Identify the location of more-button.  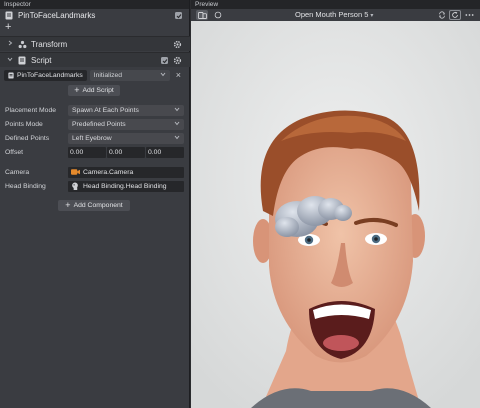
(469, 15).